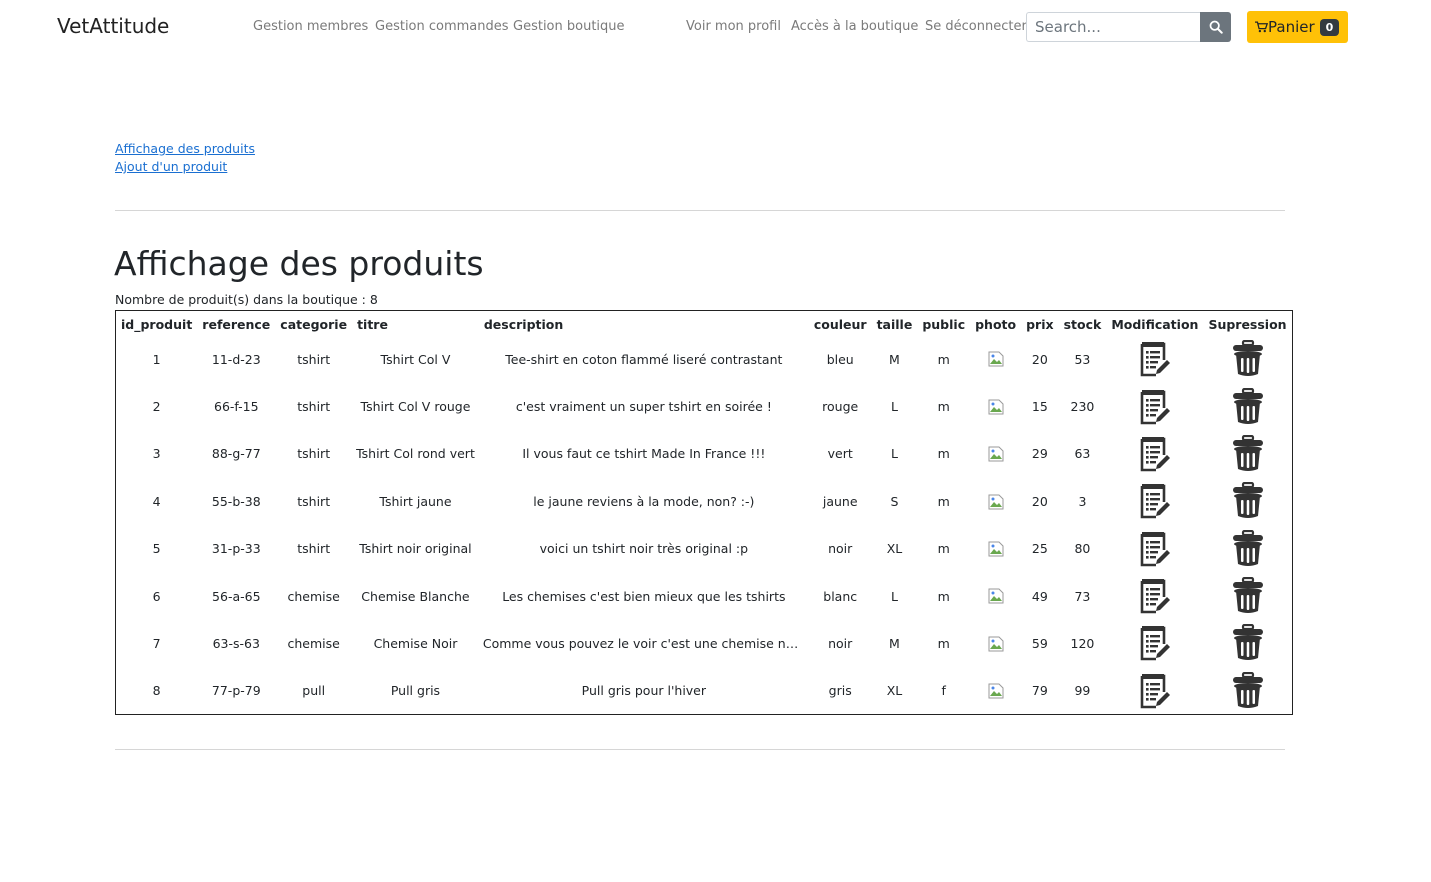 This screenshot has height=882, width=1431. I want to click on cell-prix: 25, so click(1039, 549).